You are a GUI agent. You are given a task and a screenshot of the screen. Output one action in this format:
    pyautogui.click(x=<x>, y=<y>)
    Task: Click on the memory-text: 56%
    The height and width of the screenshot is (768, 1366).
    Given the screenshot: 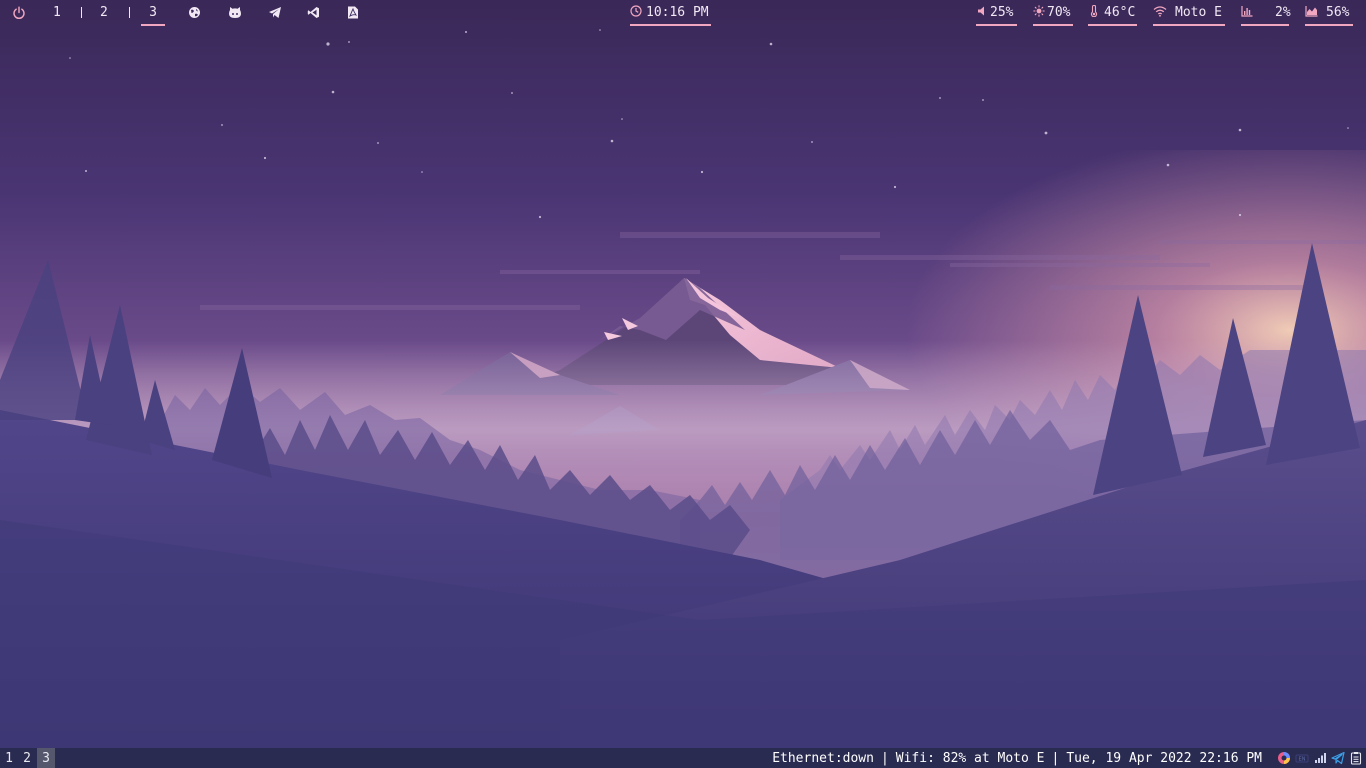 What is the action you would take?
    pyautogui.click(x=1338, y=12)
    